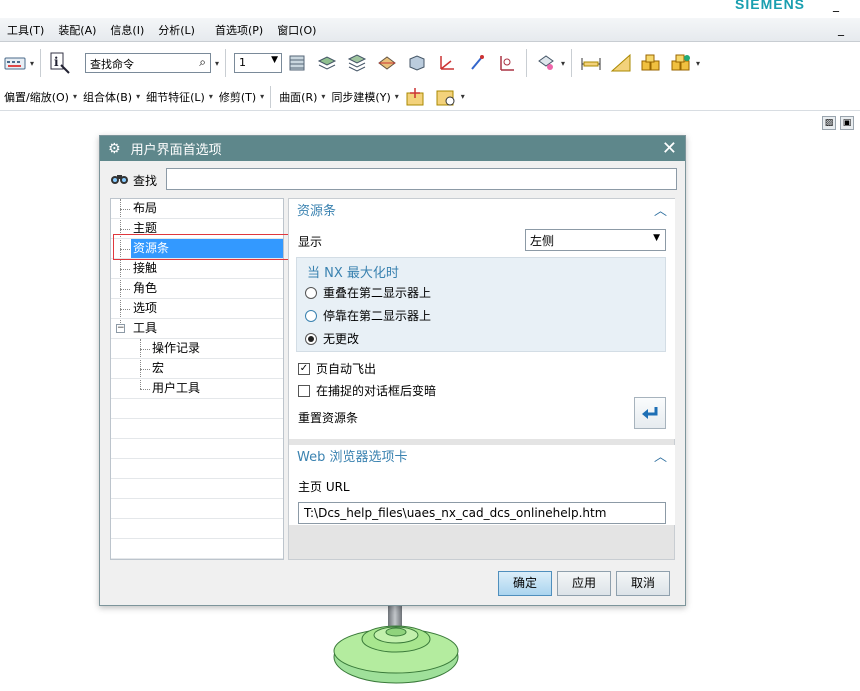 This screenshot has height=691, width=860. Describe the element at coordinates (446, 97) in the screenshot. I see `point-set-icon` at that location.